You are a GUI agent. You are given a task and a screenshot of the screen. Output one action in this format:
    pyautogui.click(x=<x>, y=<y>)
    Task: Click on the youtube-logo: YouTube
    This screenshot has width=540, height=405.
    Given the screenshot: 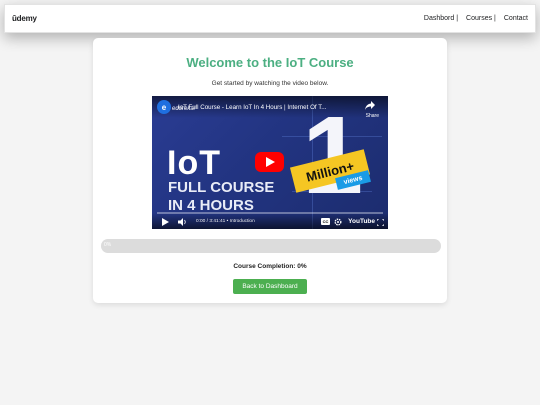 What is the action you would take?
    pyautogui.click(x=361, y=221)
    